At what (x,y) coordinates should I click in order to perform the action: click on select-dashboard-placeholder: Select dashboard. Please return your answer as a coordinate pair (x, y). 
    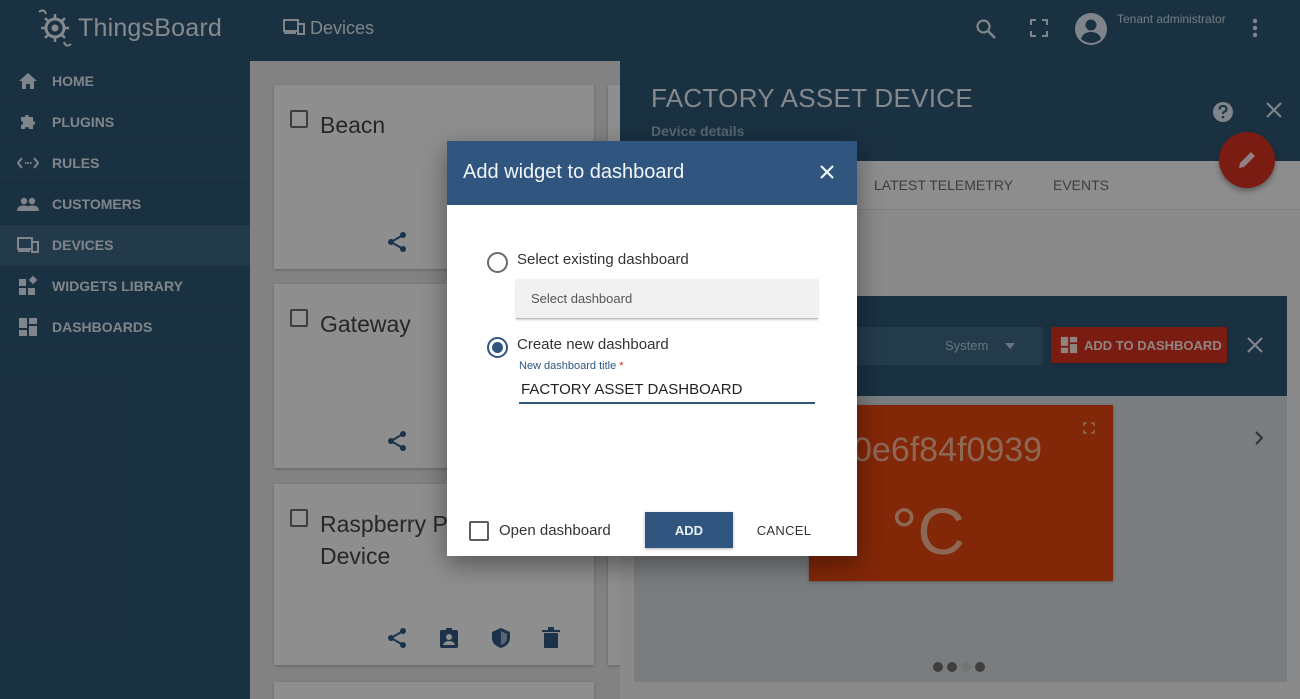
    Looking at the image, I should click on (582, 298).